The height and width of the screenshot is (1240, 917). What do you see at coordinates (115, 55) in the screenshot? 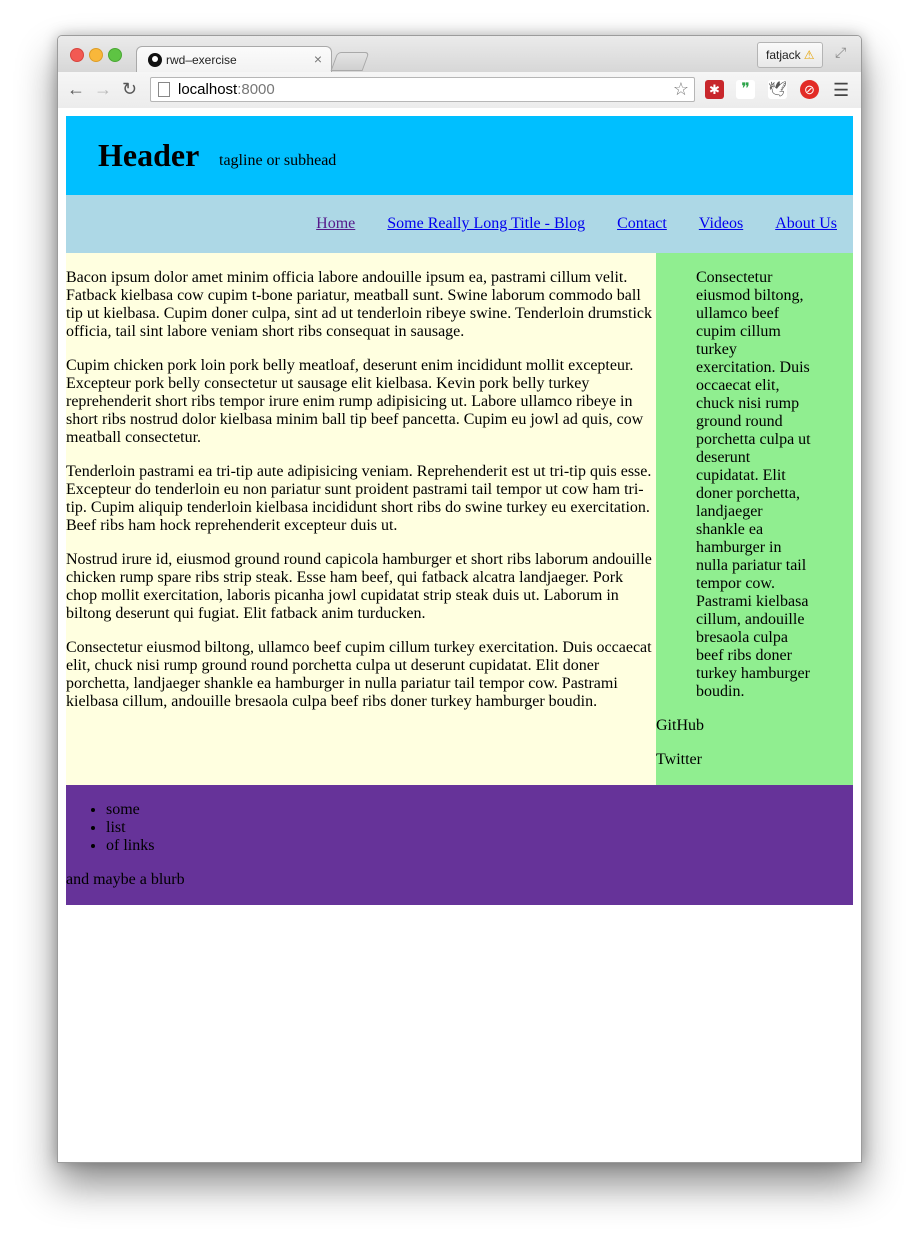
I see `maximize-window-button` at bounding box center [115, 55].